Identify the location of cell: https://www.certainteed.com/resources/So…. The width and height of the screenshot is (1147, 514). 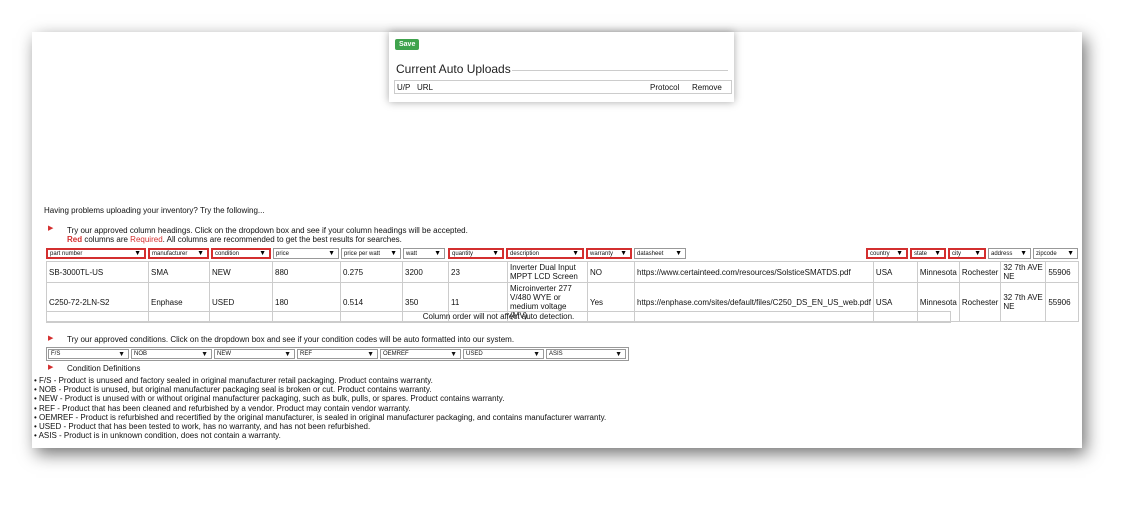
(754, 272).